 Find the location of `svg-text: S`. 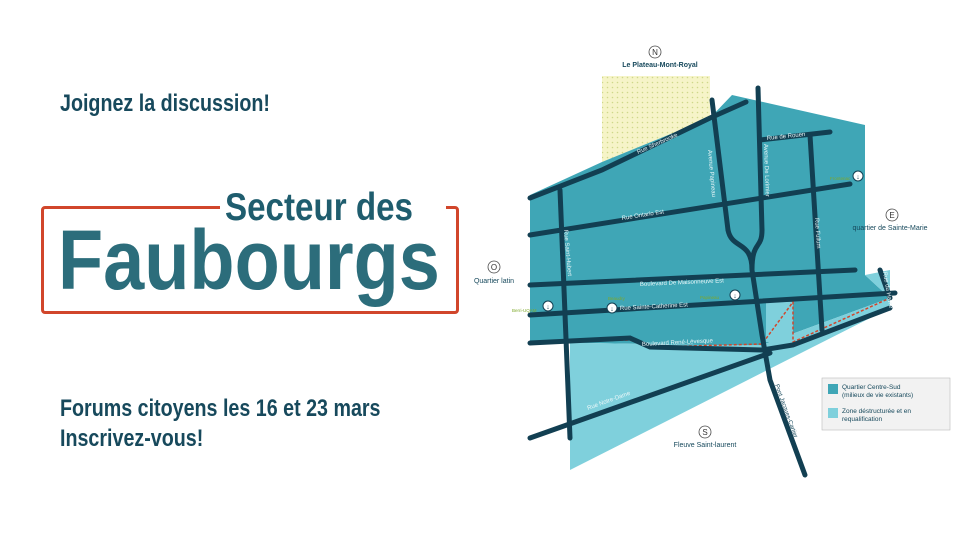

svg-text: S is located at coordinates (704, 432).